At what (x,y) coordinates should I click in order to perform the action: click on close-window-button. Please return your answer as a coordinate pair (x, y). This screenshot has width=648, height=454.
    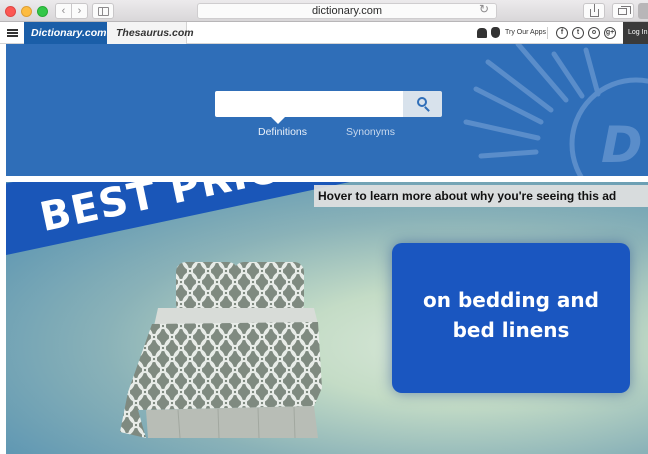
    Looking at the image, I should click on (10, 11).